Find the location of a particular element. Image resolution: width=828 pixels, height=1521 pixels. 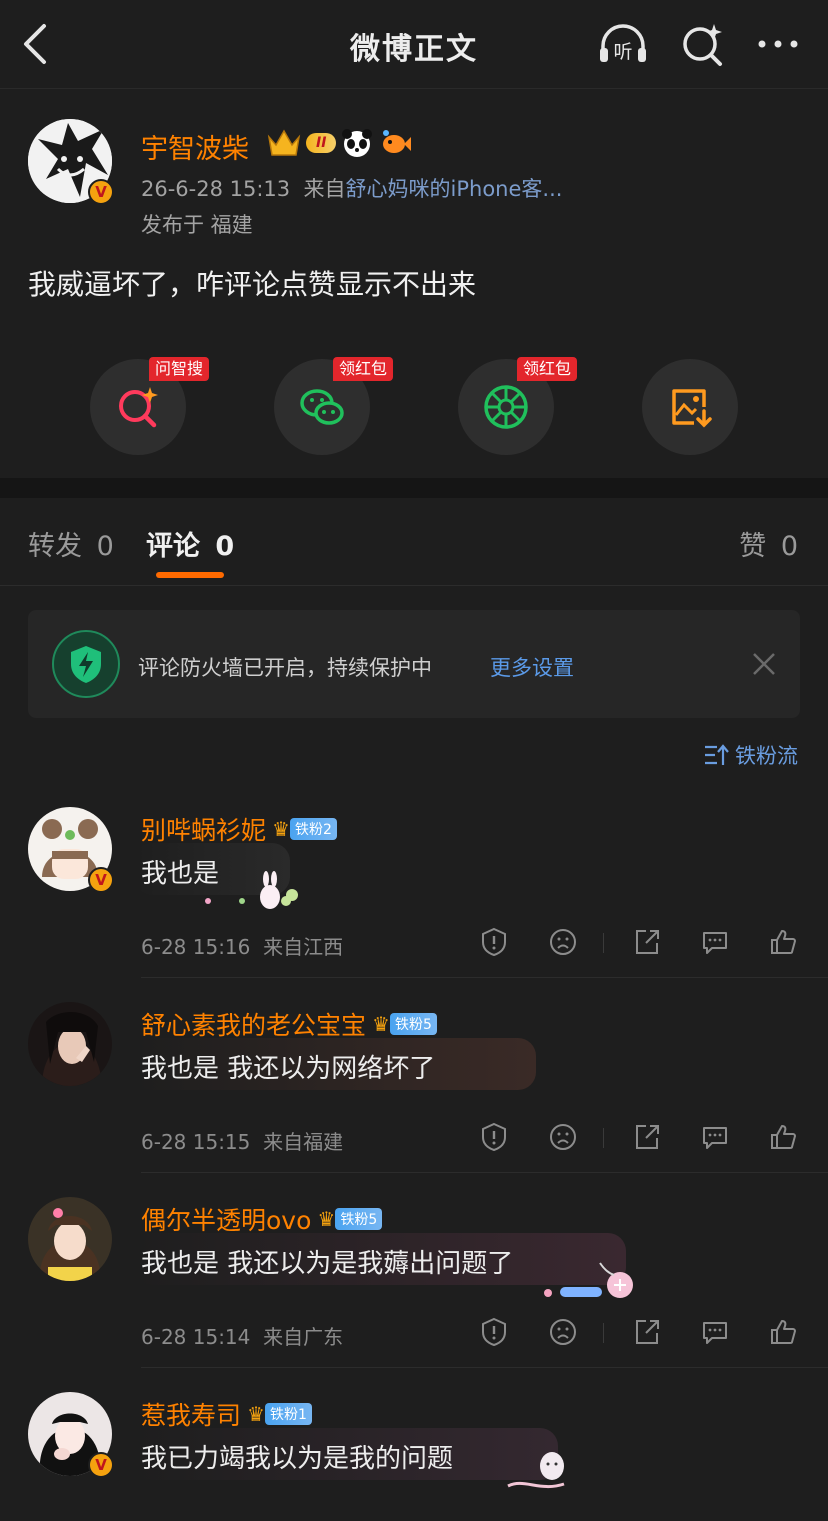

search-button is located at coordinates (703, 44).